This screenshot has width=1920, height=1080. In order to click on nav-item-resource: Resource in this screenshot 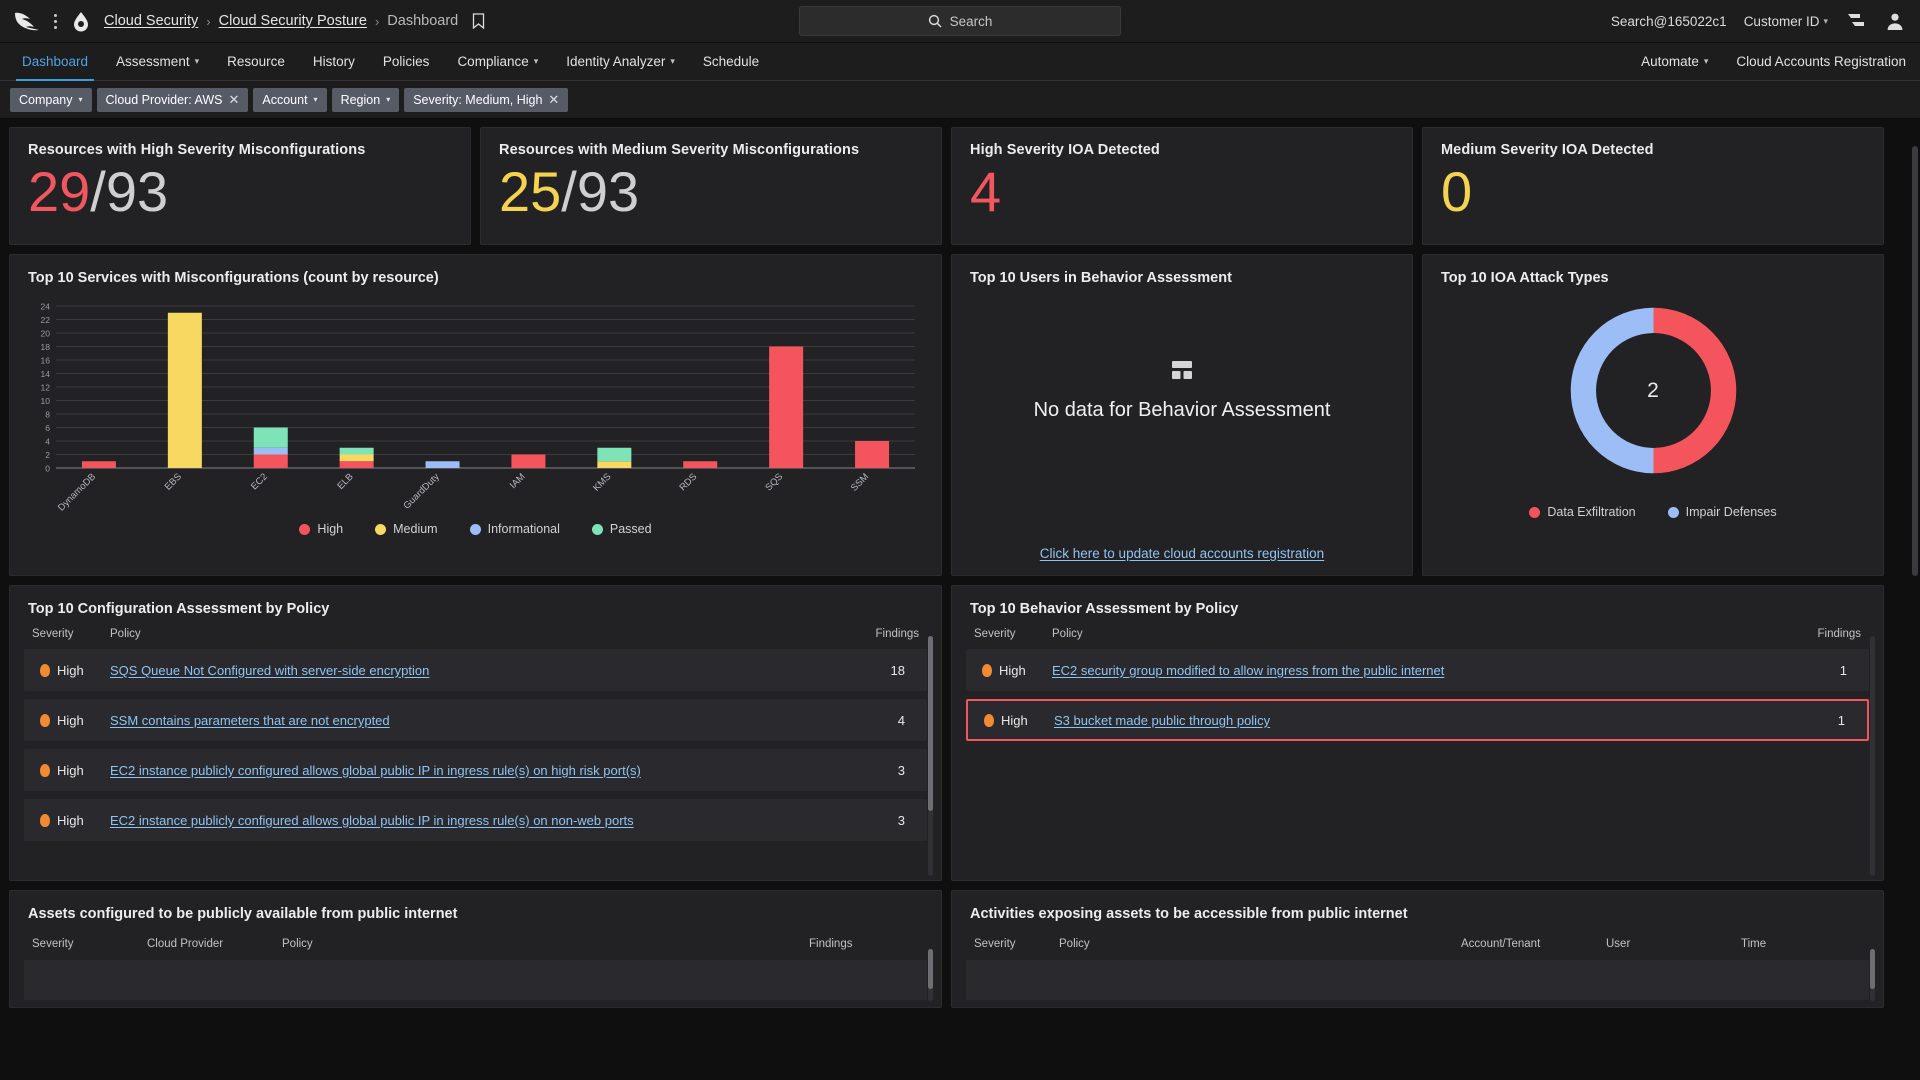, I will do `click(256, 61)`.